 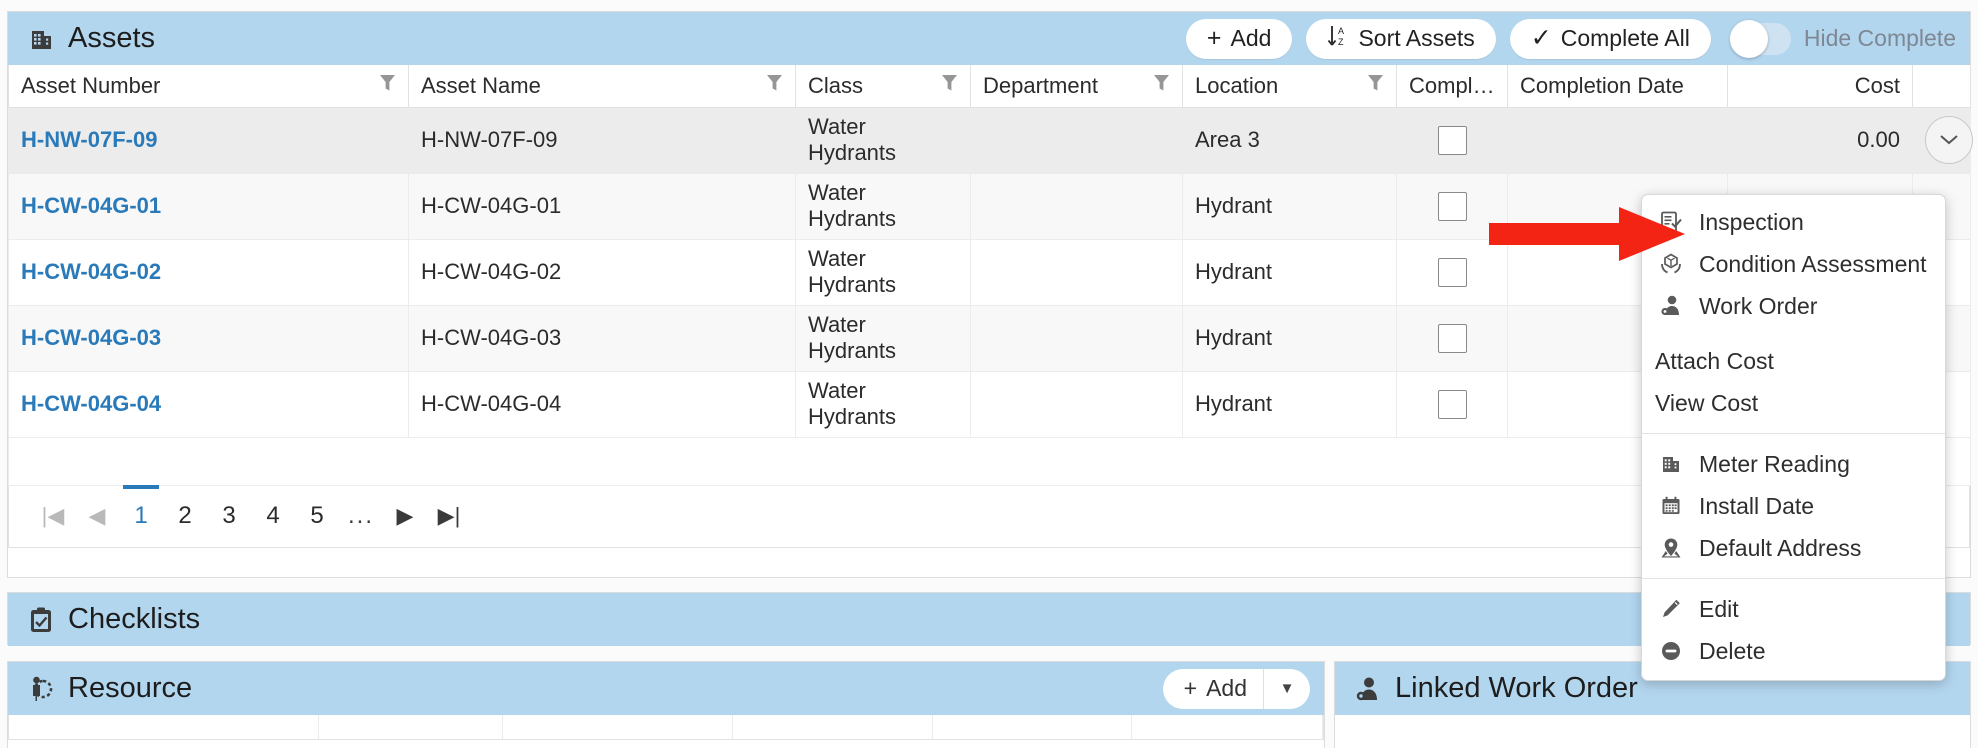 What do you see at coordinates (91, 205) in the screenshot?
I see `asset-number-link: H-CW-04G-01` at bounding box center [91, 205].